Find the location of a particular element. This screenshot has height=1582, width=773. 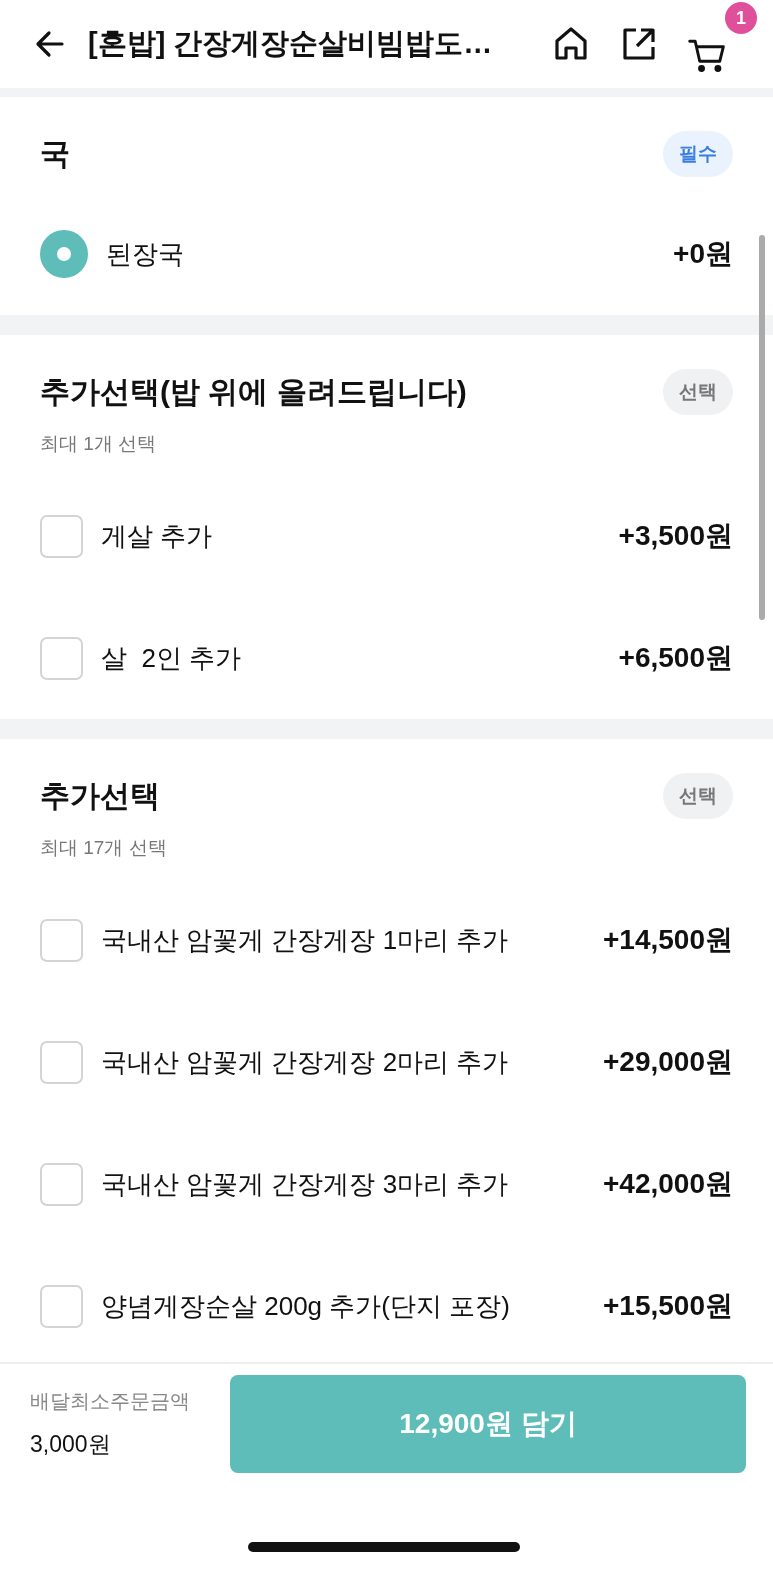

option-price: +42,000원 is located at coordinates (668, 1184).